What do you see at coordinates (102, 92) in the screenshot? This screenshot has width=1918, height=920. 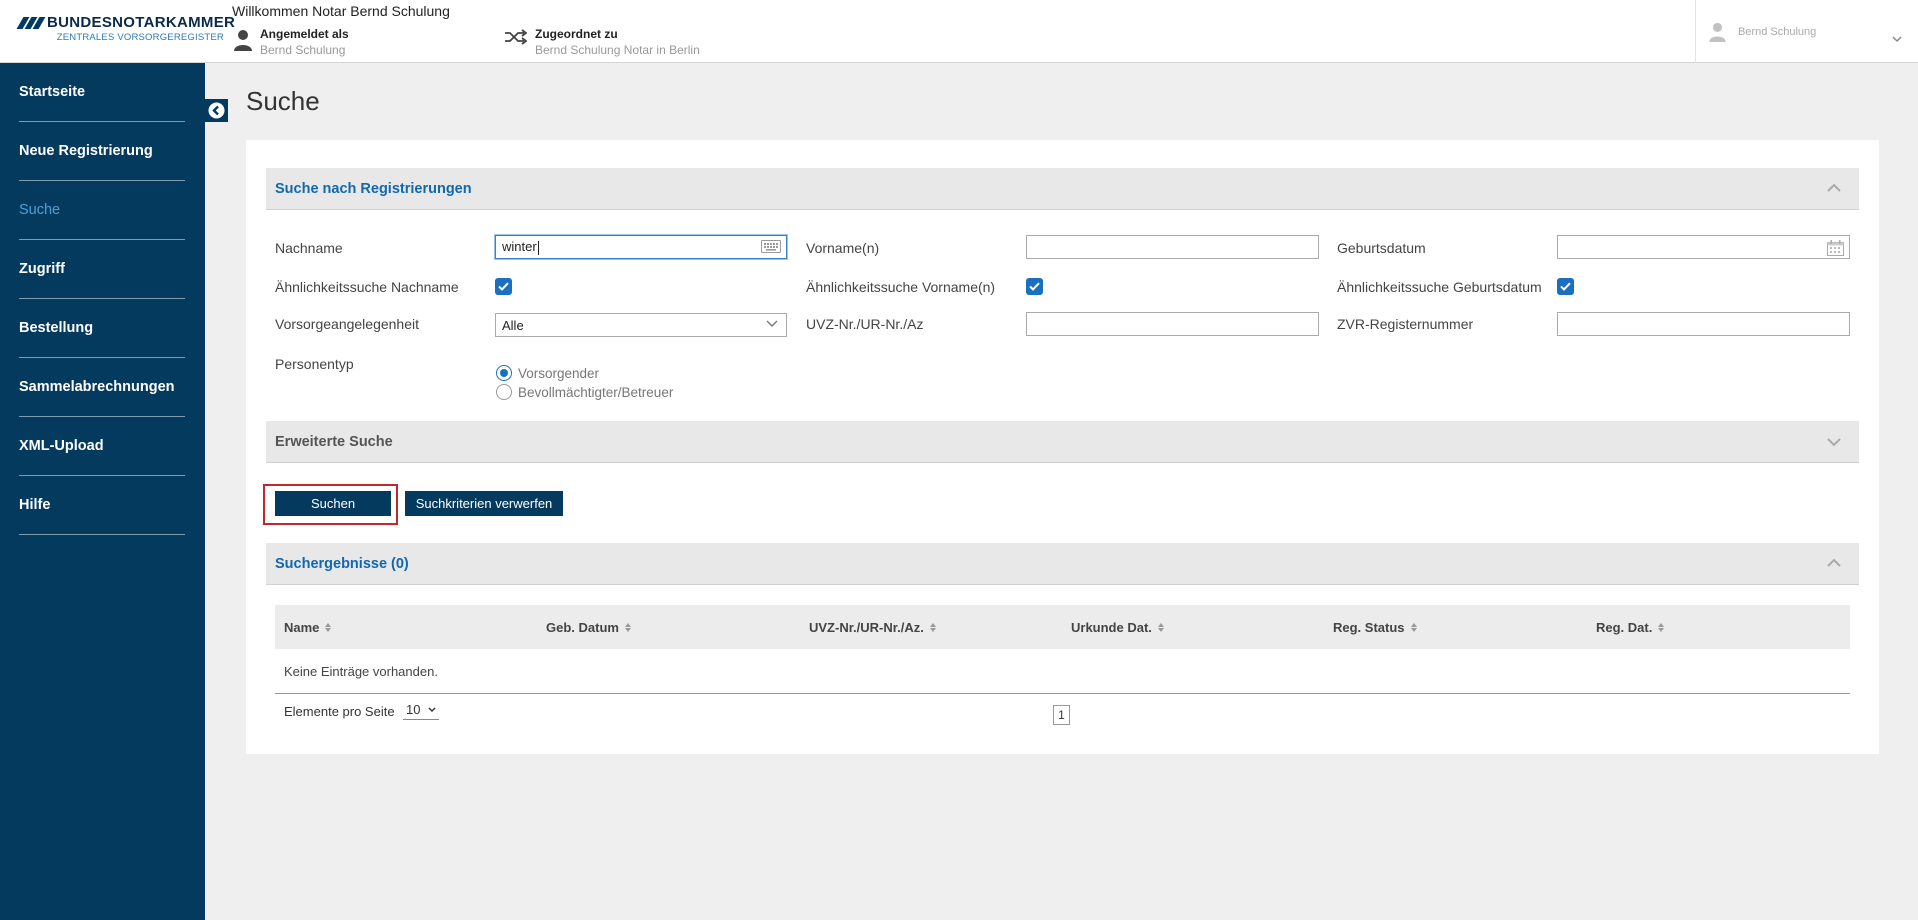 I see `sidebar-item-startseite: Startseite` at bounding box center [102, 92].